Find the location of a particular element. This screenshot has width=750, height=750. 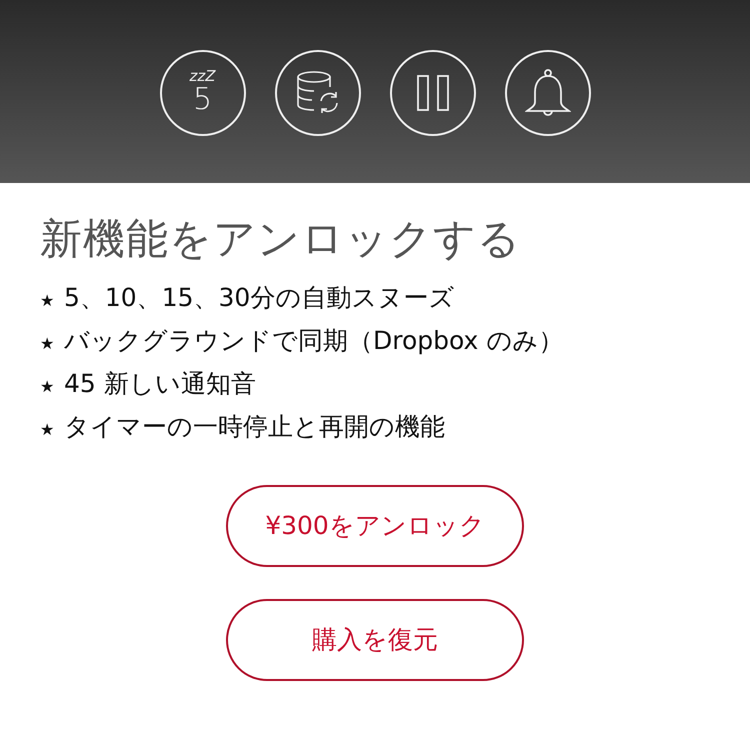

snooze-icon: zzZ 5 is located at coordinates (203, 93).